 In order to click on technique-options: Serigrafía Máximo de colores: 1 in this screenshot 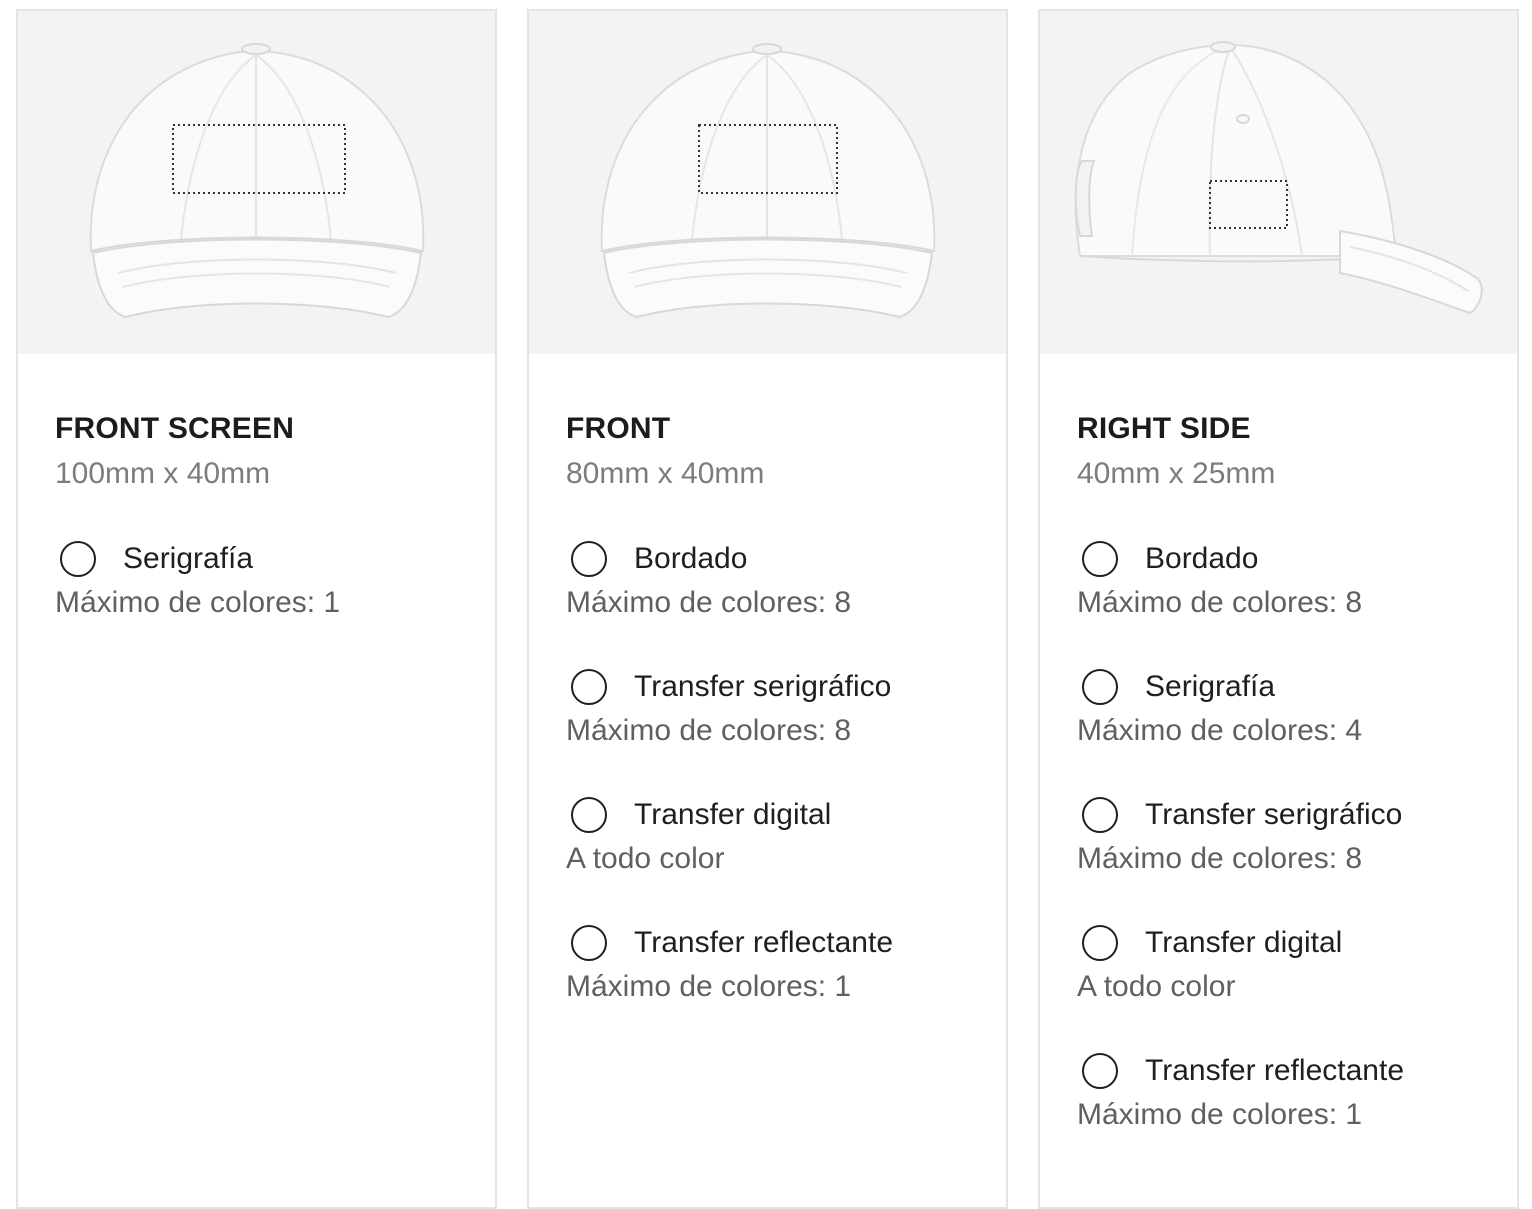, I will do `click(270, 600)`.